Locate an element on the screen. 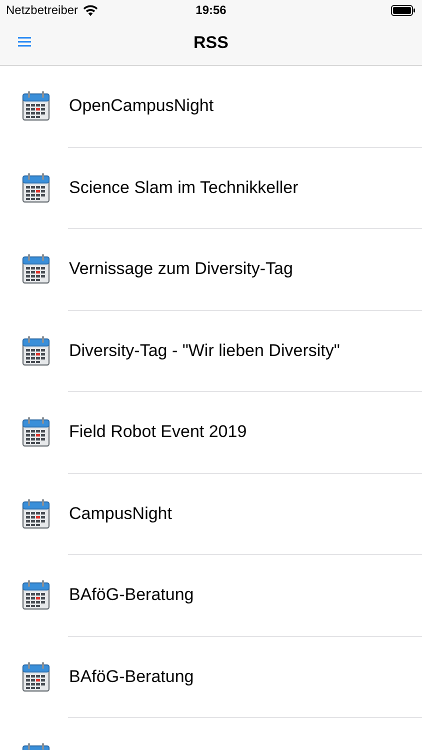 This screenshot has width=422, height=750. battery-icon is located at coordinates (403, 10).